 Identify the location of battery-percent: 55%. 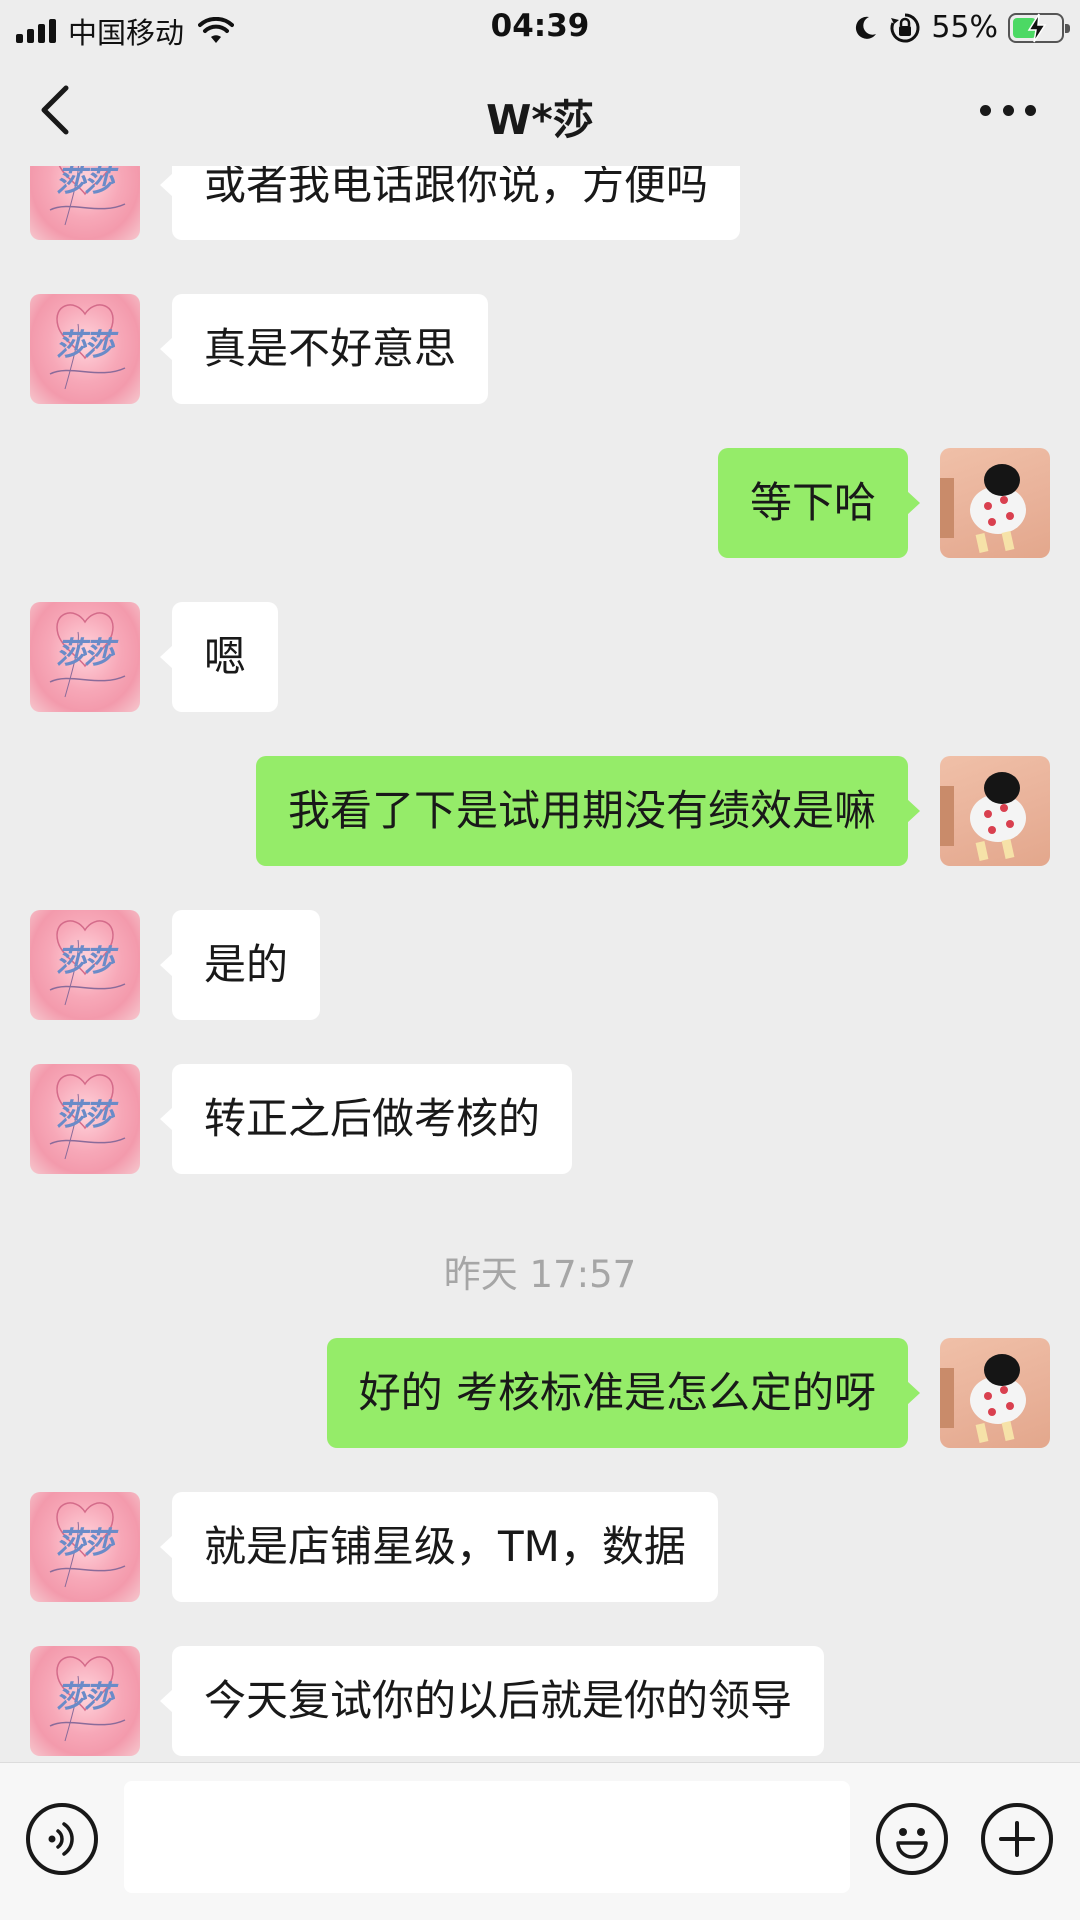
(964, 27).